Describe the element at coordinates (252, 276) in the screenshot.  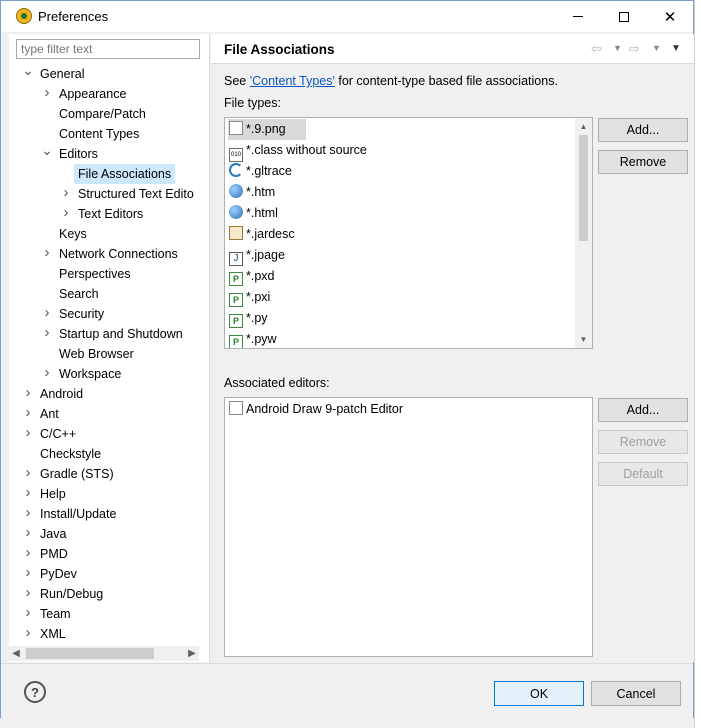
I see `file-type-row: P *.pxd` at that location.